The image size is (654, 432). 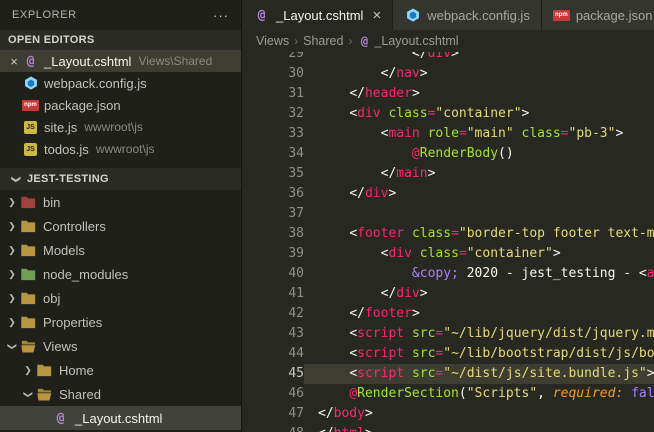 I want to click on line-number: 33, so click(x=273, y=134).